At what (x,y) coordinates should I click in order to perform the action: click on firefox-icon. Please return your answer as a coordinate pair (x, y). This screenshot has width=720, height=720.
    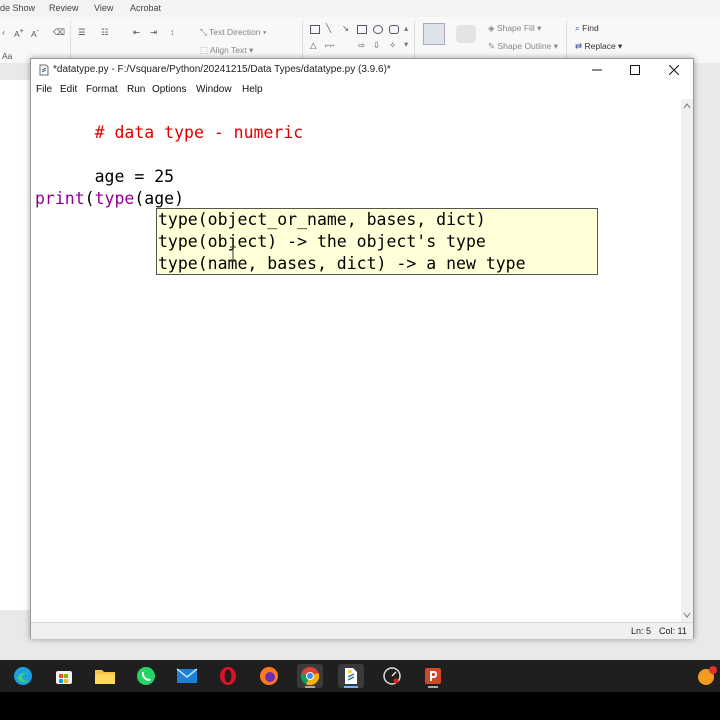
    Looking at the image, I should click on (269, 676).